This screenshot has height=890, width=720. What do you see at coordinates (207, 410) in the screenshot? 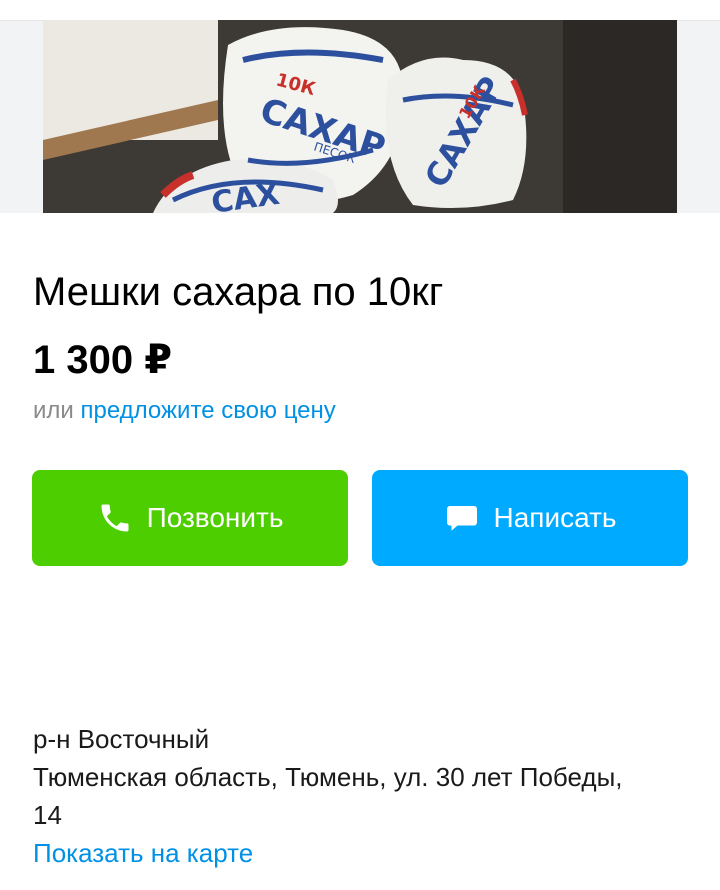
I see `suggest-price-link: предложите свою цену` at bounding box center [207, 410].